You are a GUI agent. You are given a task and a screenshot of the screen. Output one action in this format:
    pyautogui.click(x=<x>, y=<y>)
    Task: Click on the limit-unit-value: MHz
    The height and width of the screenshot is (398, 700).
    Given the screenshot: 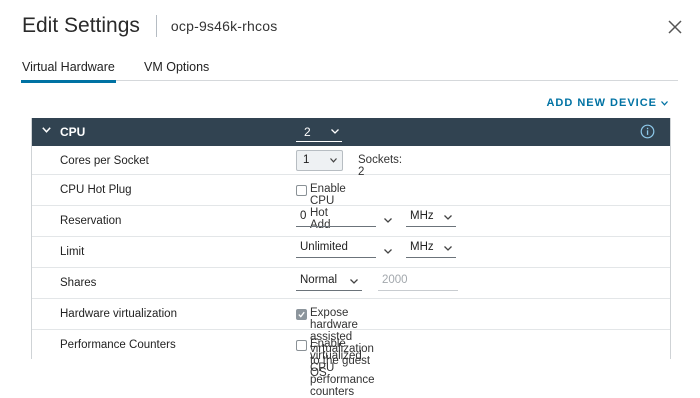 What is the action you would take?
    pyautogui.click(x=422, y=247)
    